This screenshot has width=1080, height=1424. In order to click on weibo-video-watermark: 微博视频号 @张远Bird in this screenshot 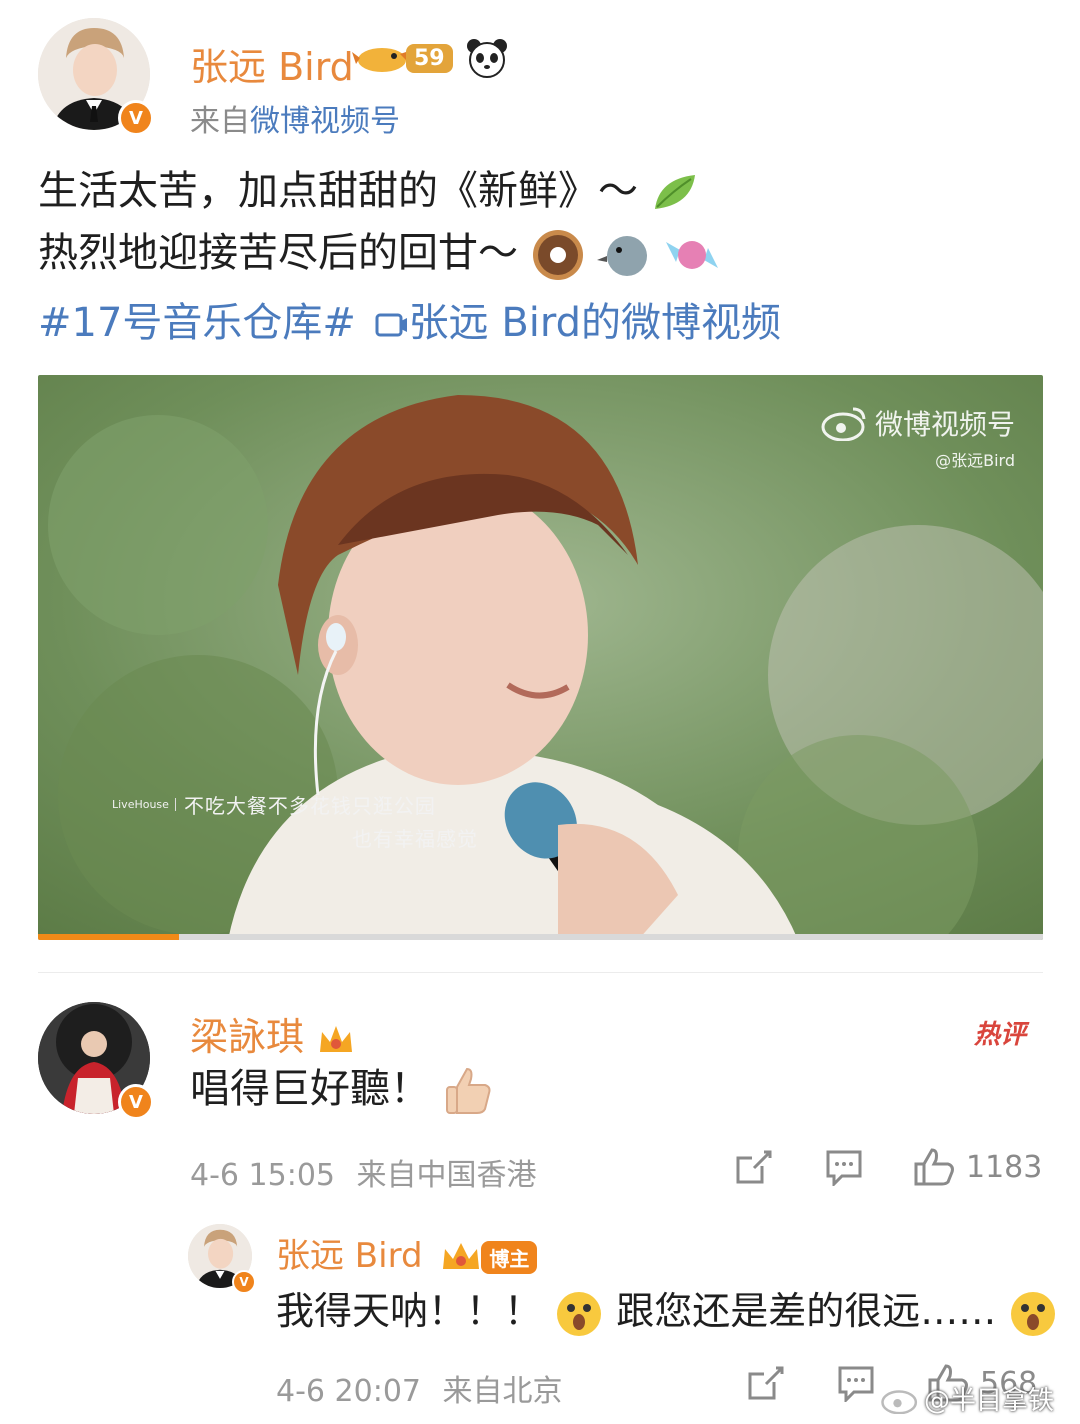, I will do `click(918, 437)`.